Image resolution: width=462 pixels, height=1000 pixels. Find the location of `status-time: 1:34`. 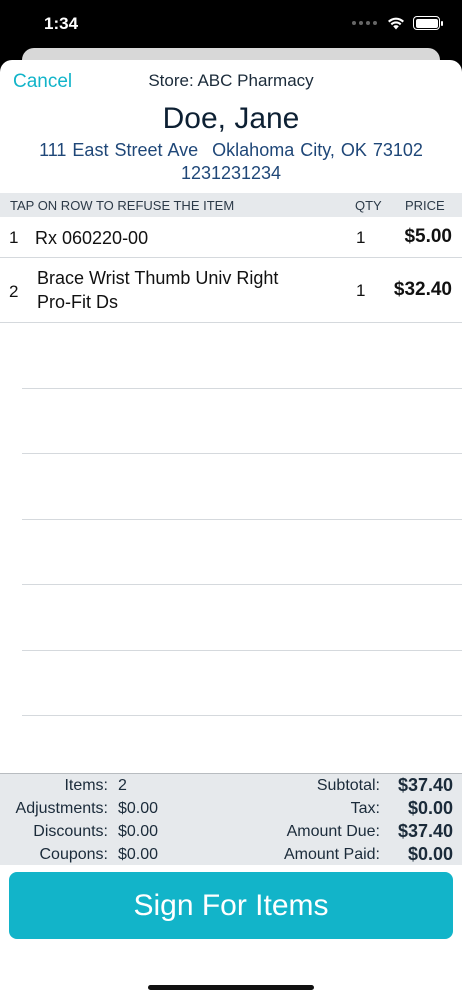

status-time: 1:34 is located at coordinates (61, 23).